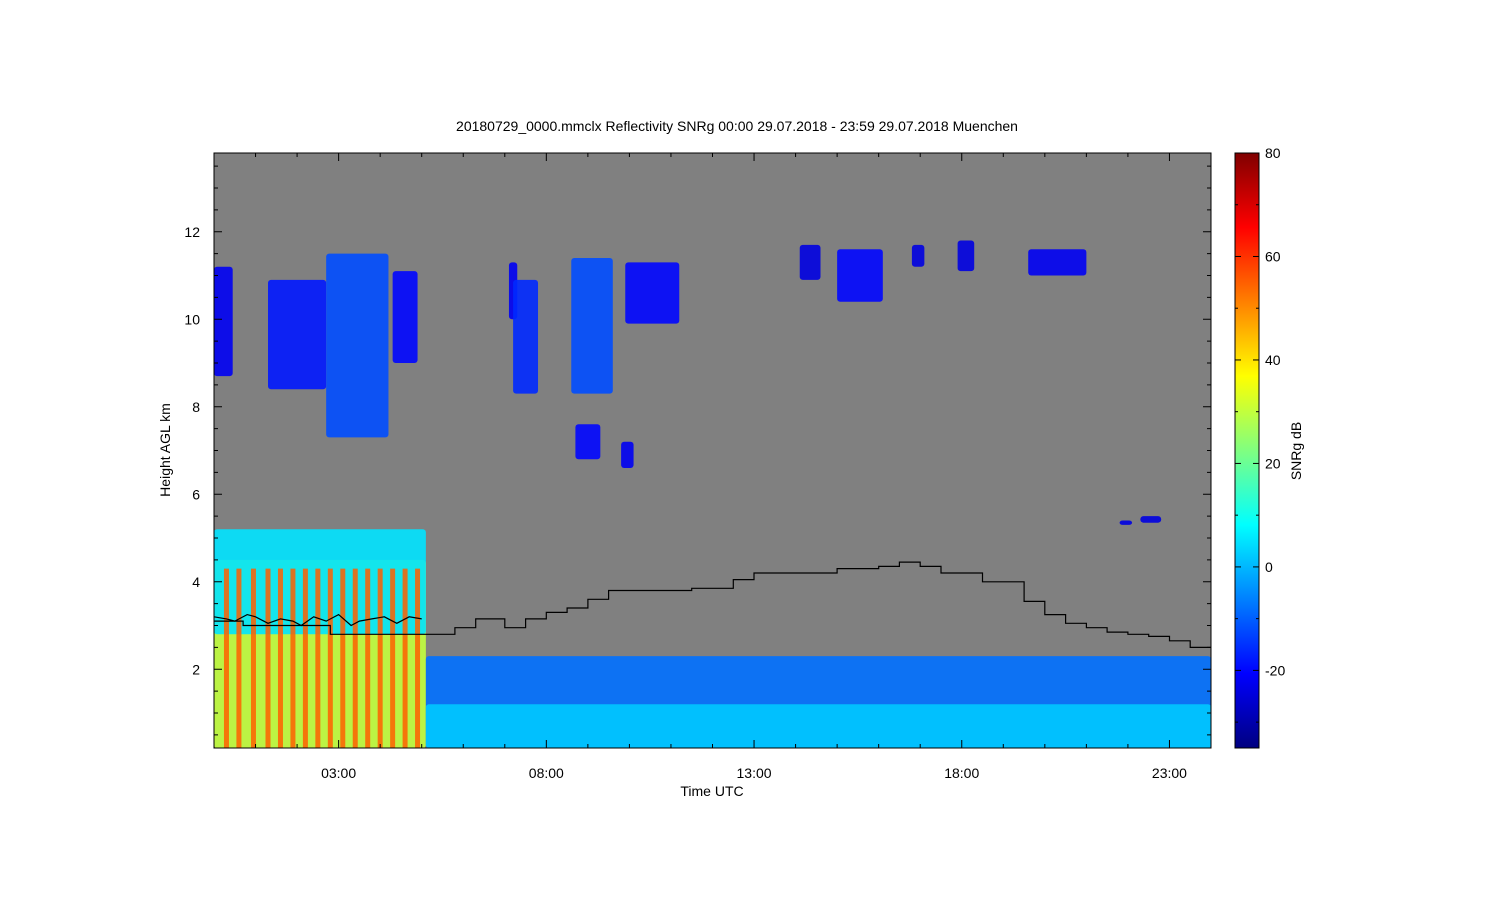 The height and width of the screenshot is (900, 1500). I want to click on colorbar, so click(1247, 450).